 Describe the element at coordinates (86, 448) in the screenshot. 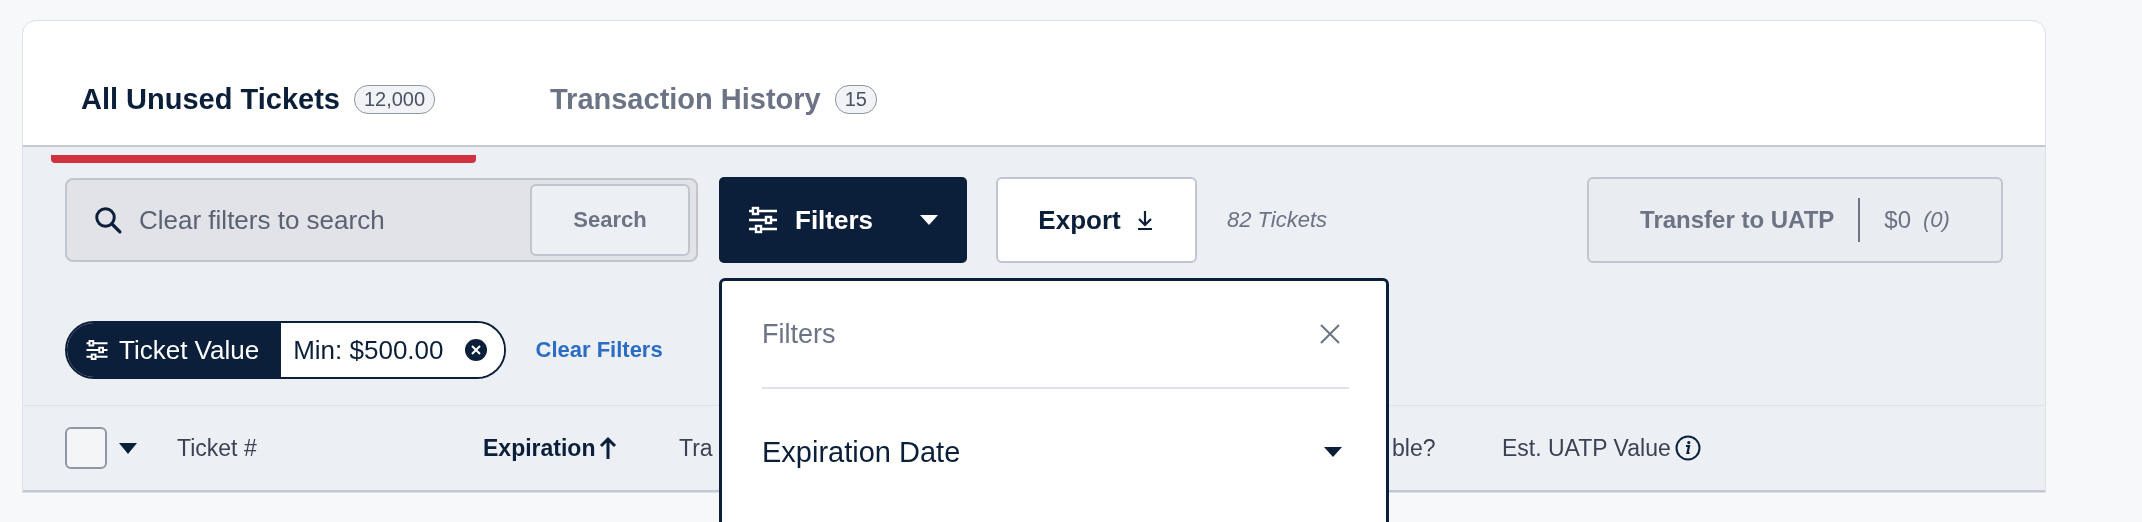

I see `select-all-checkbox` at that location.